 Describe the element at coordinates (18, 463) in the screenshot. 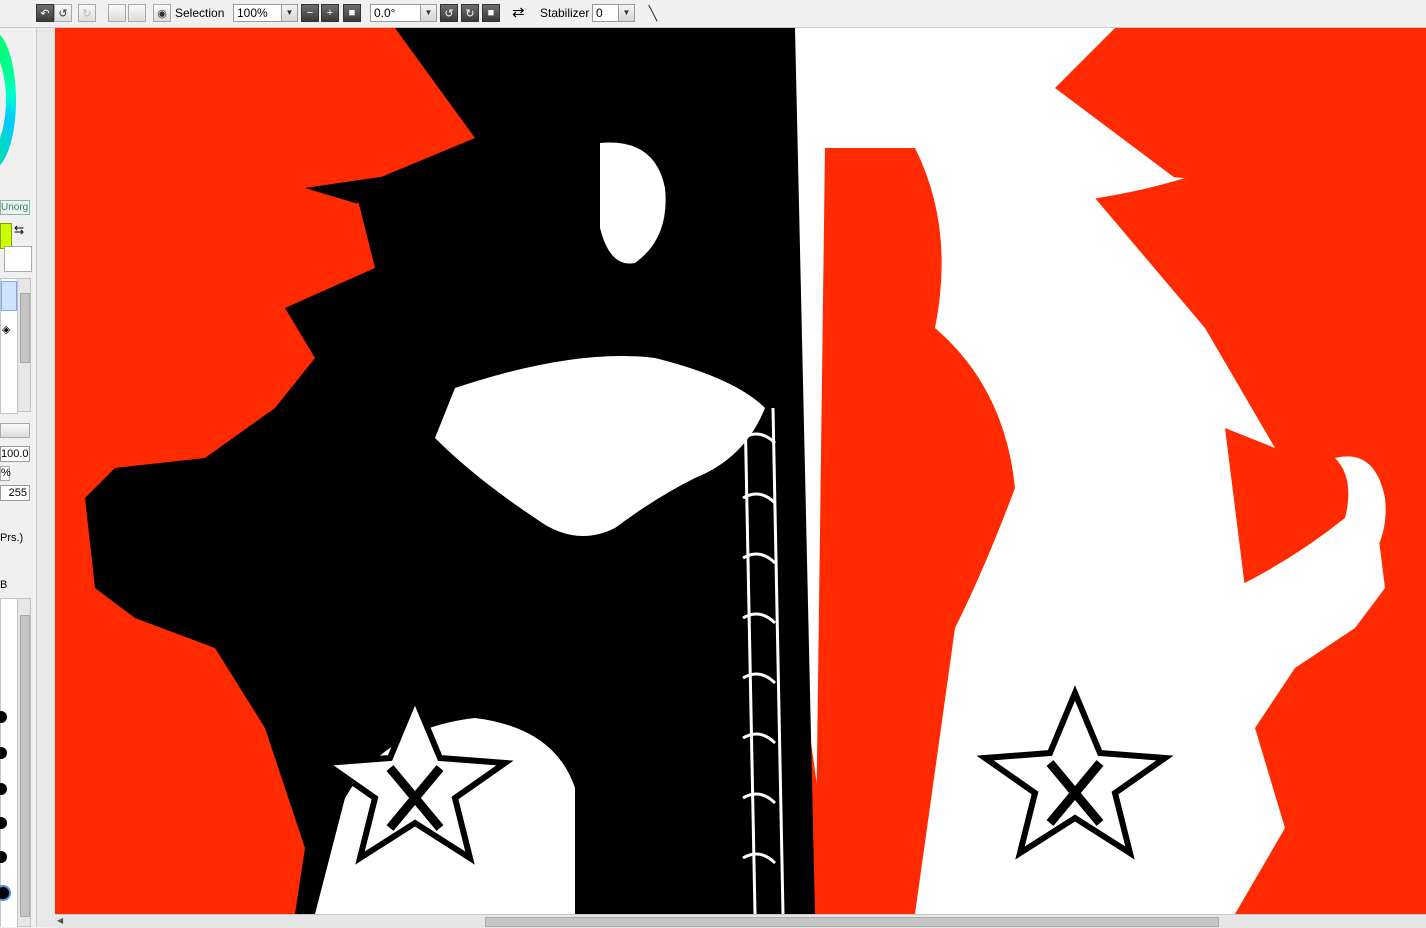

I see `left-panel: Unorg ⇆ ◈ 100.0 % 255 Prs.) B` at that location.